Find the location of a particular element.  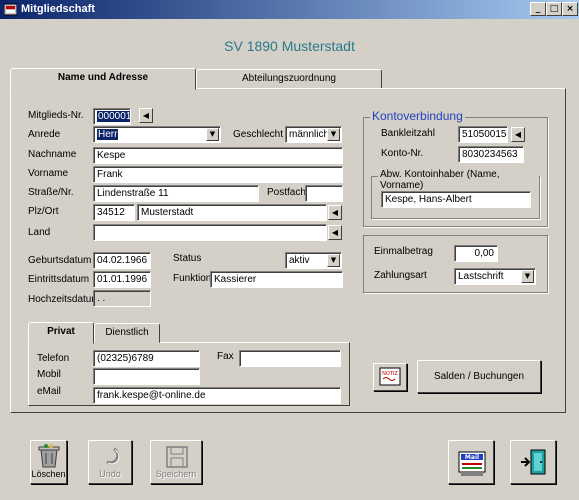

exit-button is located at coordinates (533, 462).